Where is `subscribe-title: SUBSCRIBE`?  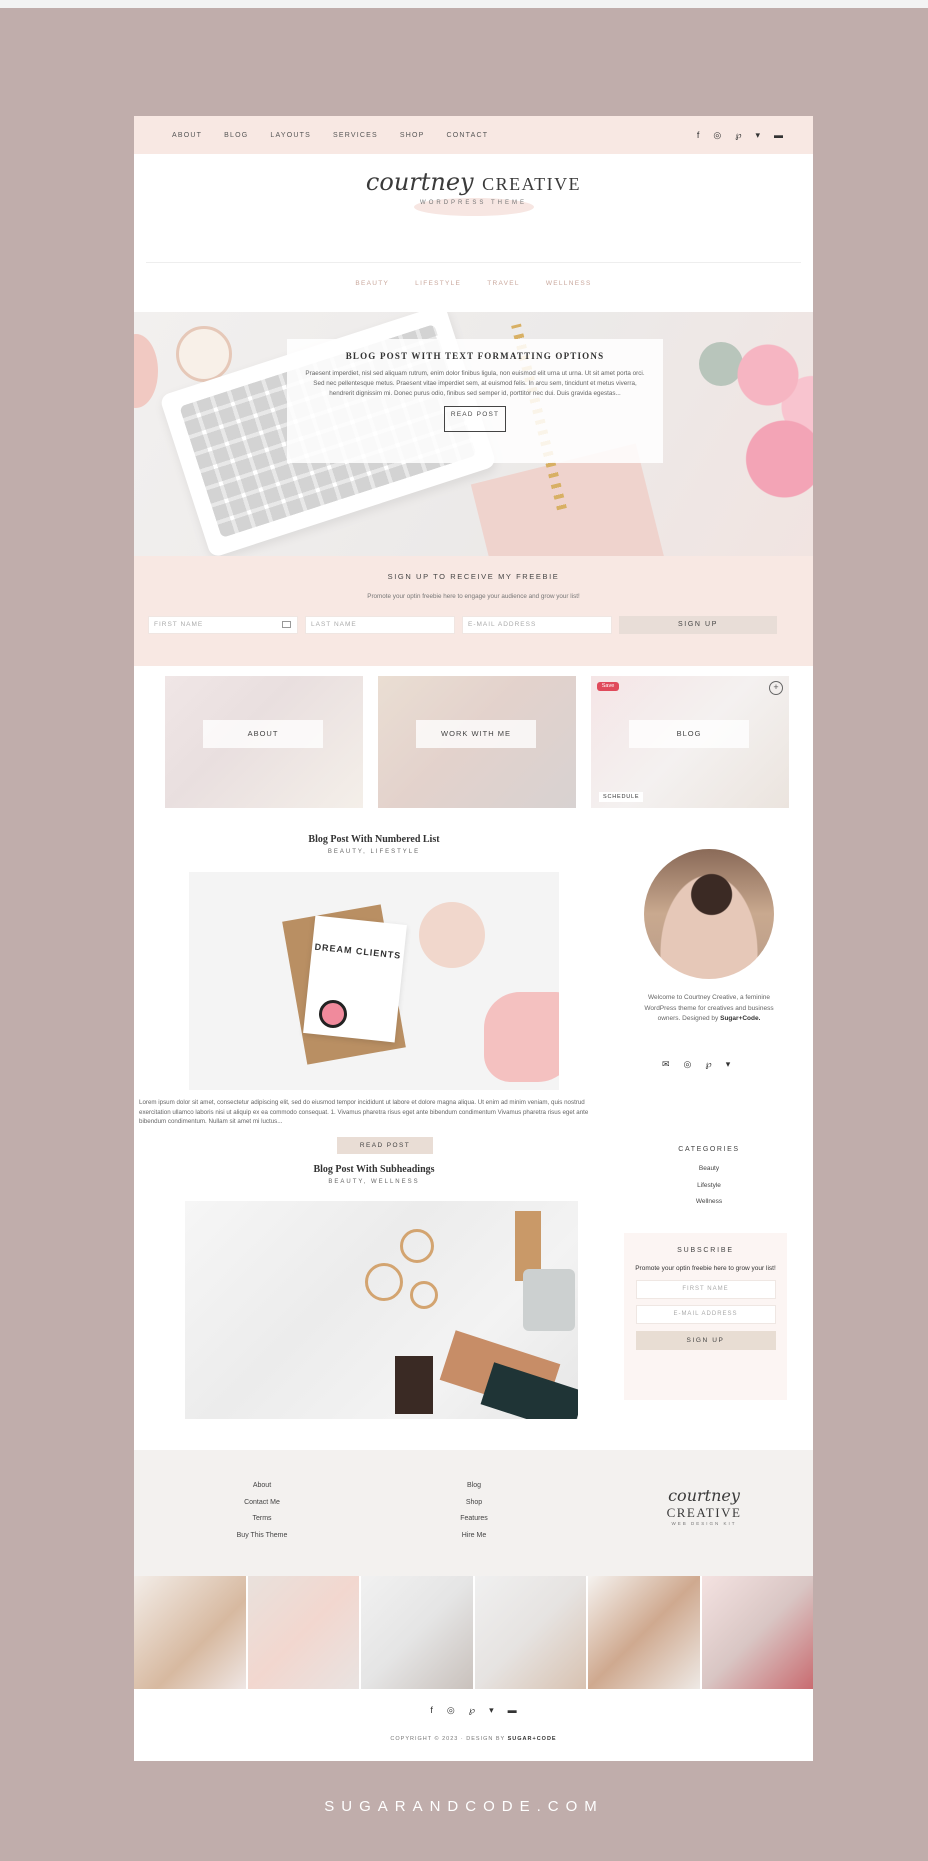 subscribe-title: SUBSCRIBE is located at coordinates (705, 1250).